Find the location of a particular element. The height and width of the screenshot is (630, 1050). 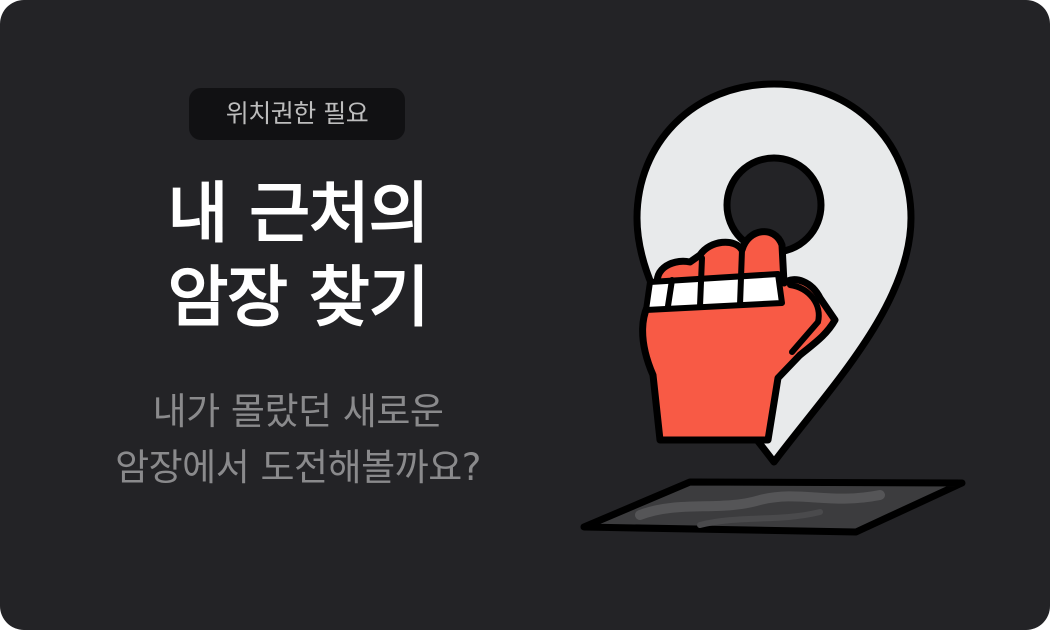

title-line-2: 암장 찾기 is located at coordinates (298, 297).